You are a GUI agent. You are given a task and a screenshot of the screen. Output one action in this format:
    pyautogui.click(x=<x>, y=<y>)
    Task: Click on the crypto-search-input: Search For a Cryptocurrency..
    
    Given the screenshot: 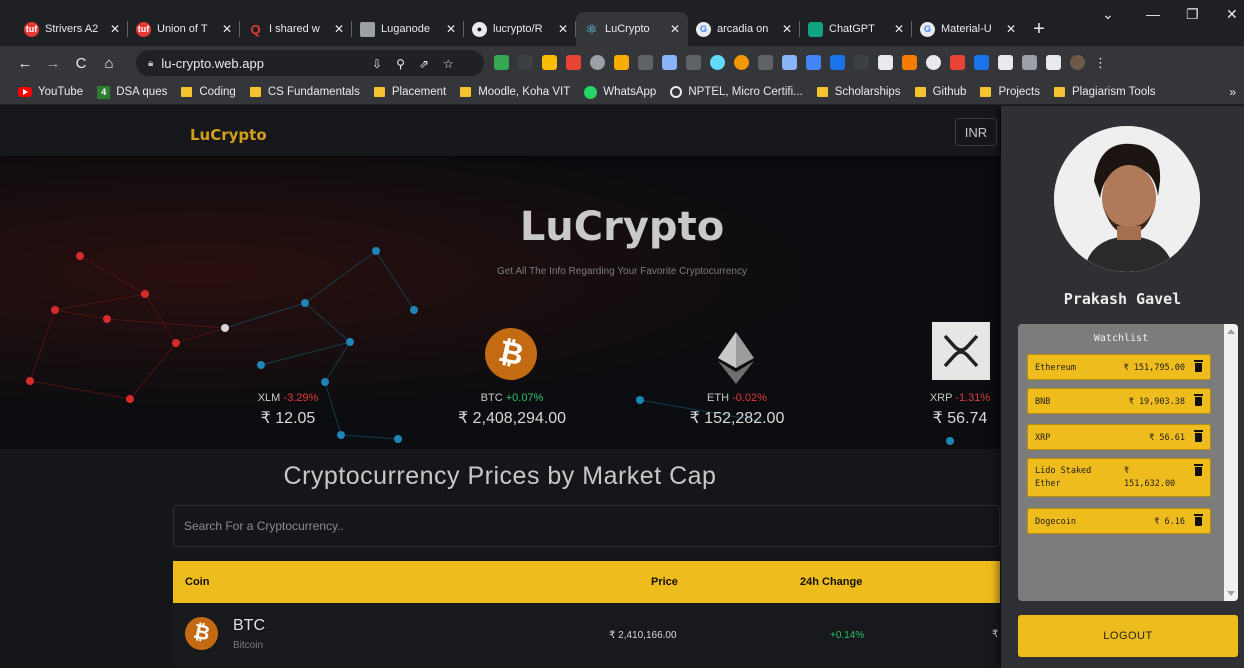 What is the action you would take?
    pyautogui.click(x=586, y=526)
    